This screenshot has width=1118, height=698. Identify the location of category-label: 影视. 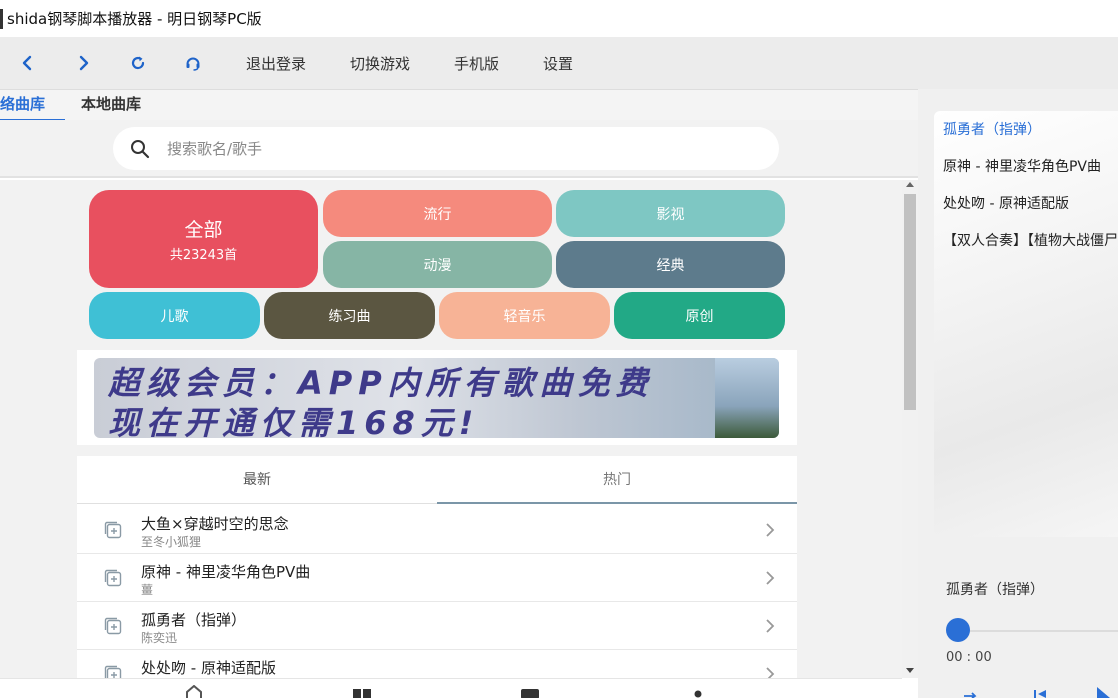
(670, 214).